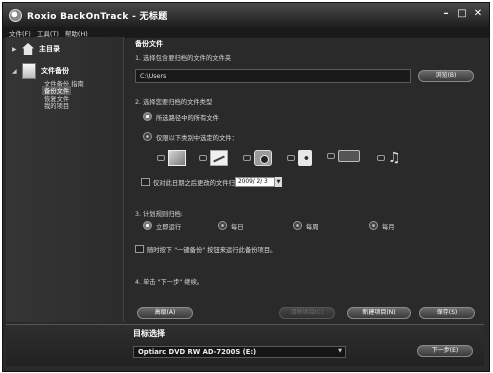 This screenshot has height=373, width=493. I want to click on expand-arrow-icon: ▶, so click(16, 49).